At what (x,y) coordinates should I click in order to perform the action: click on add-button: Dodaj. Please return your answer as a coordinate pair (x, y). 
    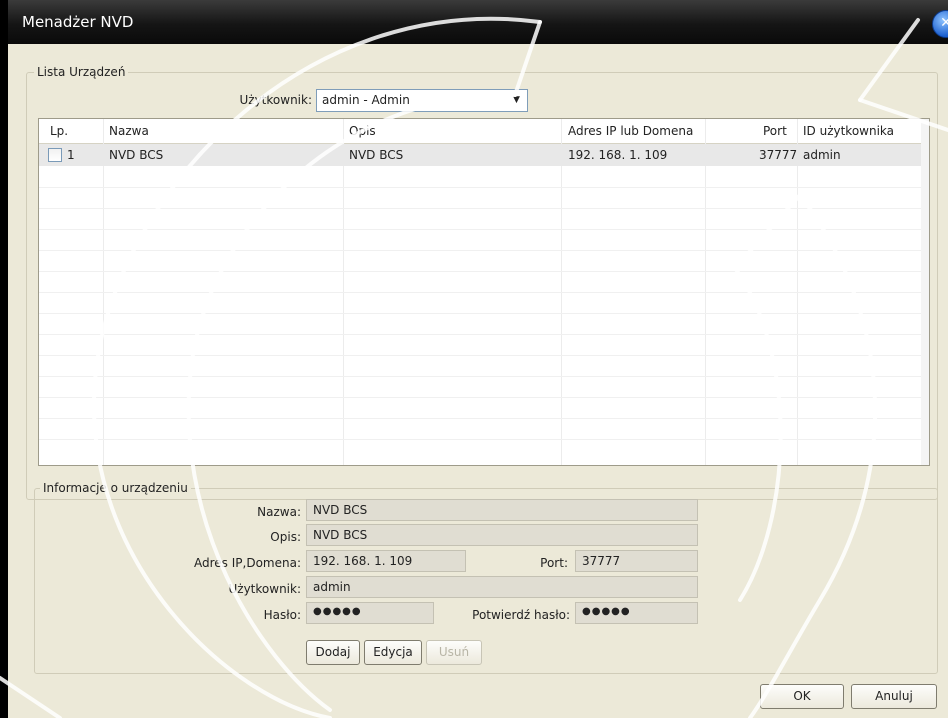
    Looking at the image, I should click on (333, 652).